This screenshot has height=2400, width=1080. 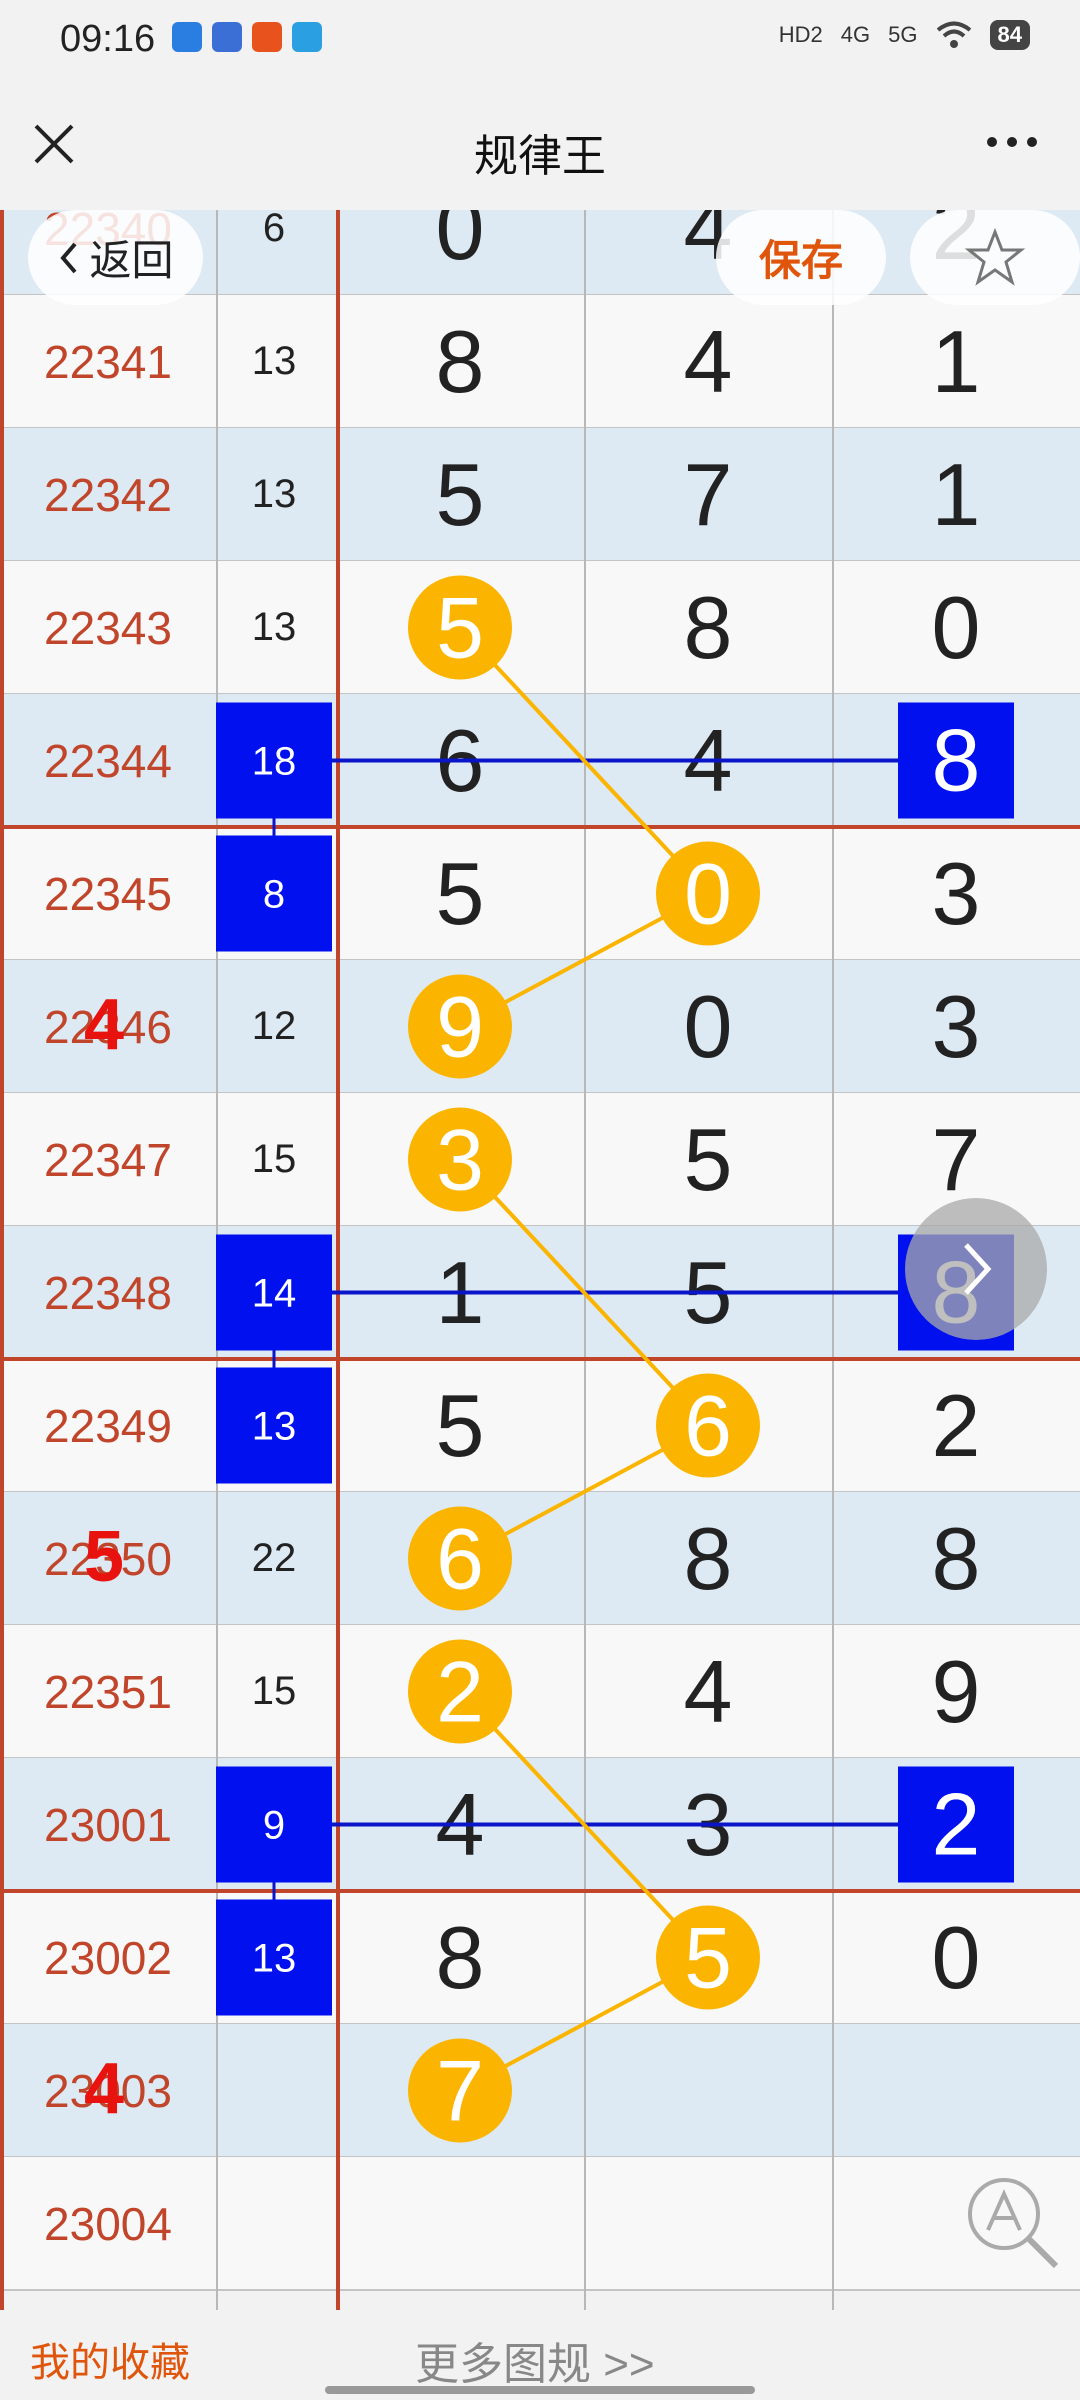 What do you see at coordinates (460, 1824) in the screenshot?
I see `cell-d1: 4` at bounding box center [460, 1824].